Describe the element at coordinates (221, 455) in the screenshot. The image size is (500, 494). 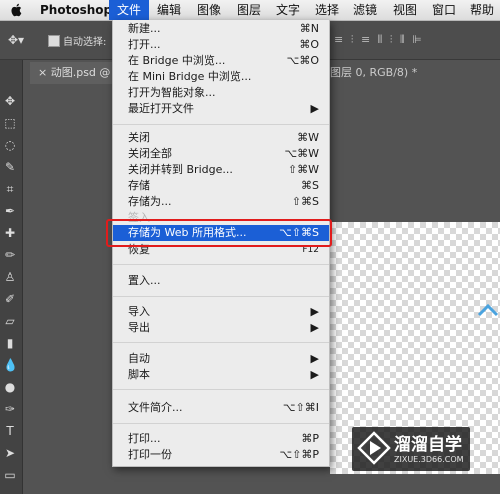
I see `menu-item-print-one-copy: 打印一份 ⌥⇧⌘P` at that location.